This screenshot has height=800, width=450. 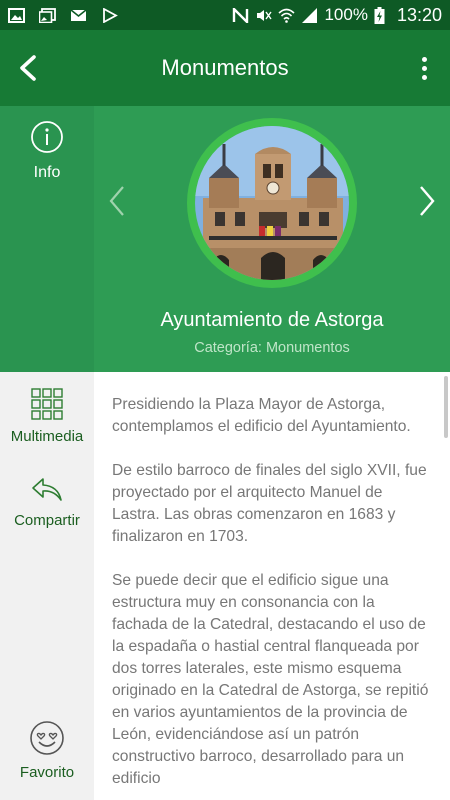 What do you see at coordinates (265, 15) in the screenshot?
I see `mute-icon` at bounding box center [265, 15].